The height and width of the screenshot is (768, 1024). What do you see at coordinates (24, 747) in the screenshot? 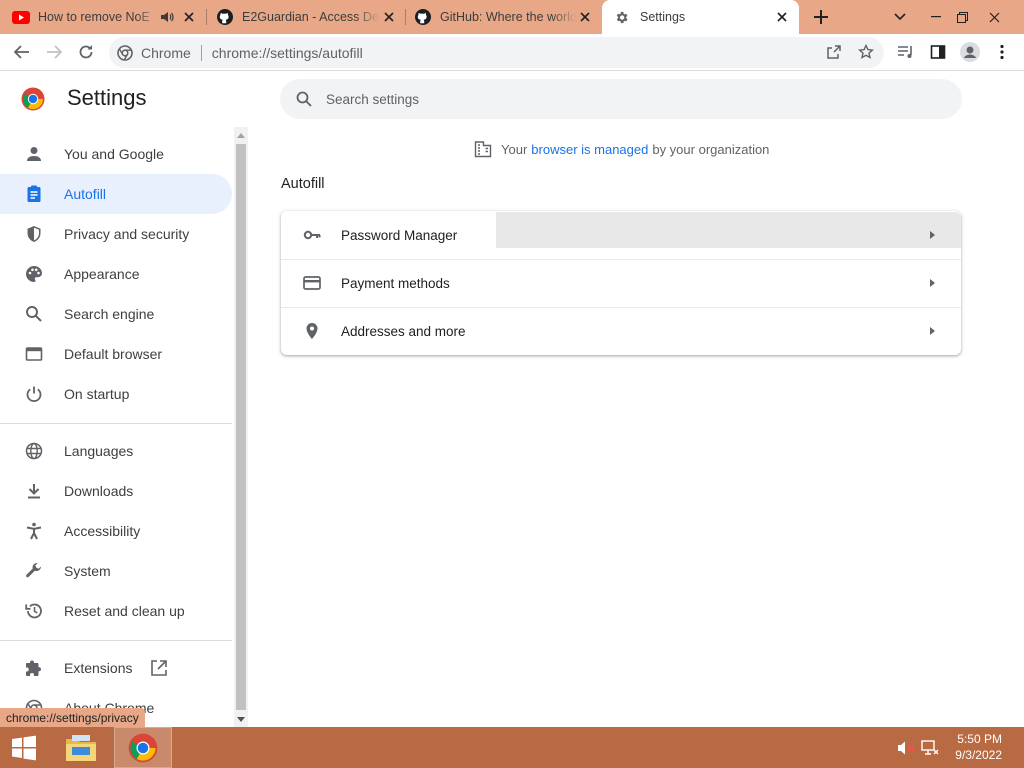
I see `start-button` at bounding box center [24, 747].